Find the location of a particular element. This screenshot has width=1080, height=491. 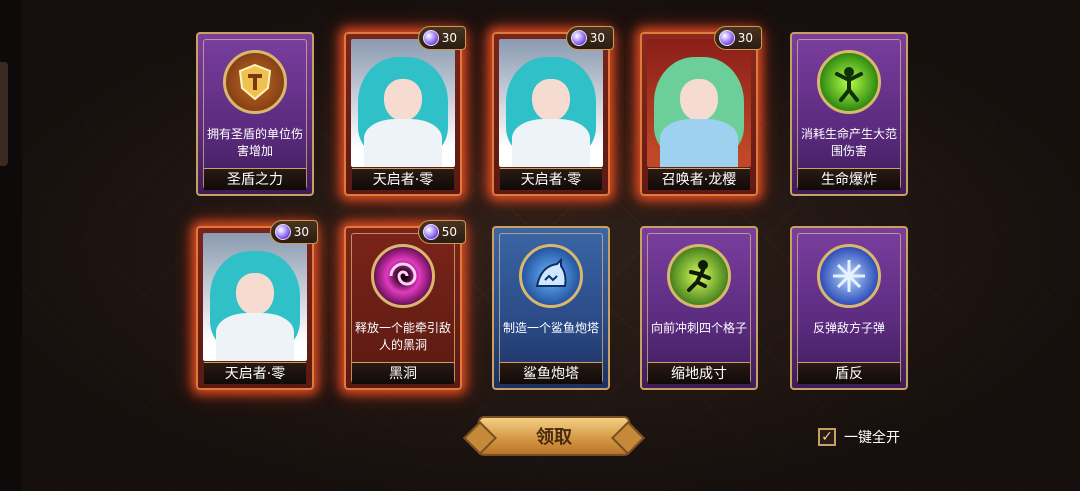

side-tab is located at coordinates (4, 114).